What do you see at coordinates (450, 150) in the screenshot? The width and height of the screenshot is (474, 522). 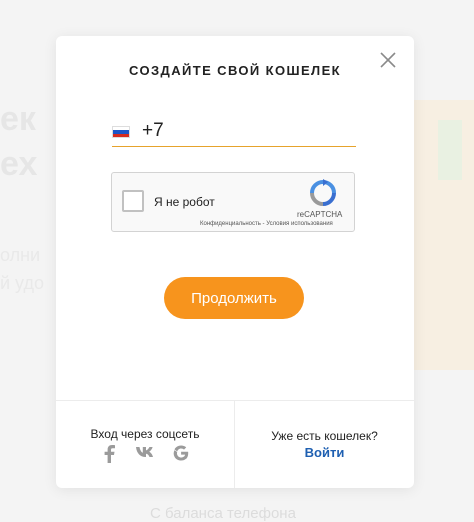 I see `background-illustration-accent` at bounding box center [450, 150].